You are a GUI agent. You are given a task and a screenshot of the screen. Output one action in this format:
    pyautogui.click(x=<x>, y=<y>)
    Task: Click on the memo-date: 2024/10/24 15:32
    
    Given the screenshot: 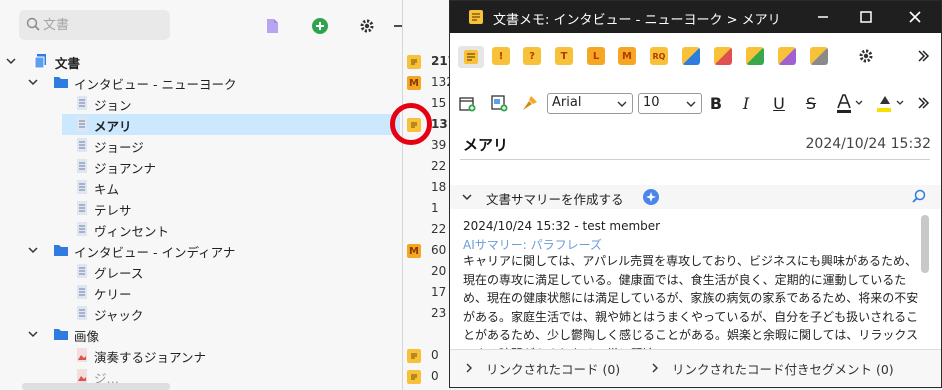 What is the action you would take?
    pyautogui.click(x=868, y=144)
    